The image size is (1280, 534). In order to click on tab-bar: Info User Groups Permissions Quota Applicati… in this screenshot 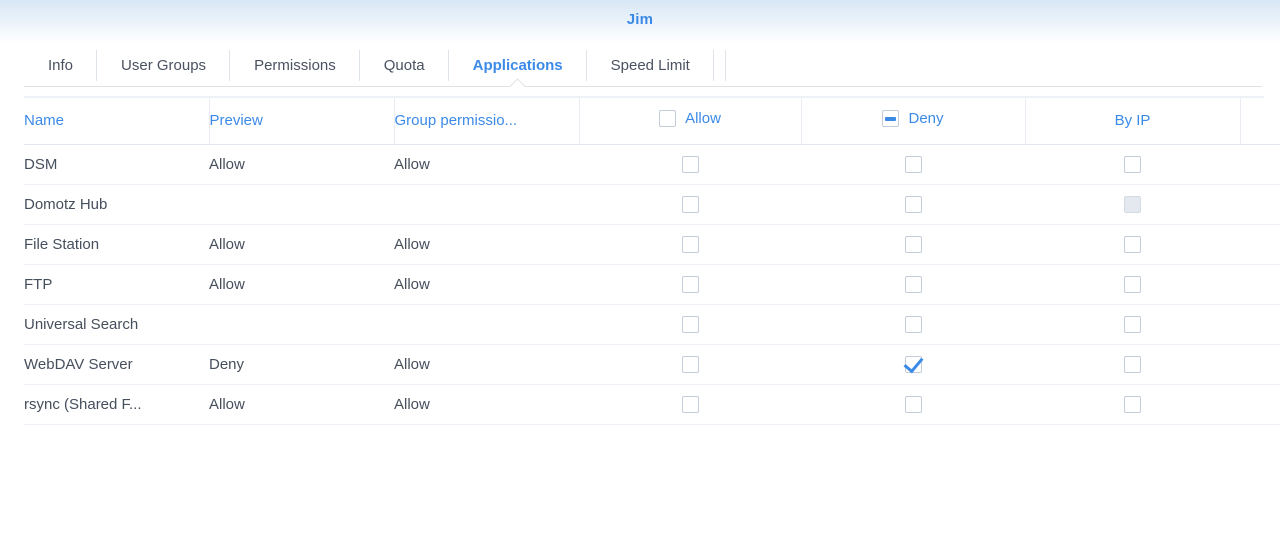, I will do `click(640, 65)`.